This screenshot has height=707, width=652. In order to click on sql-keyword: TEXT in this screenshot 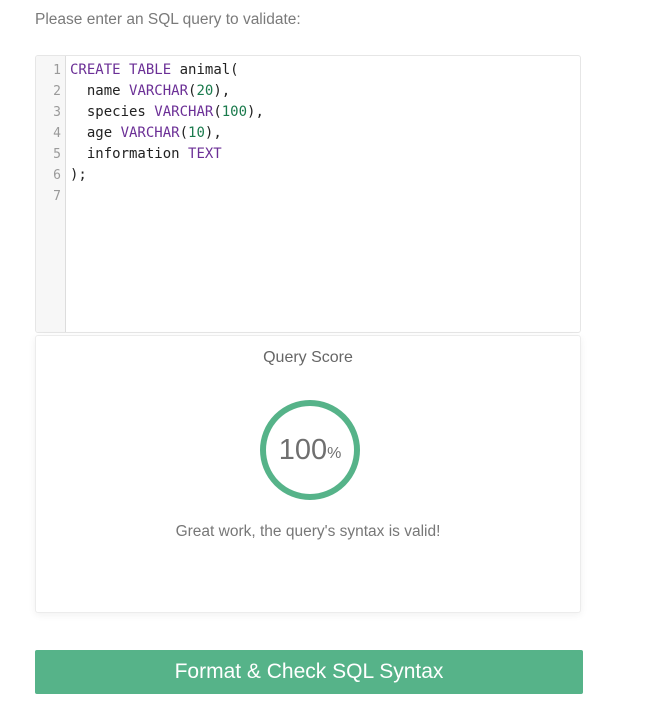, I will do `click(205, 154)`.